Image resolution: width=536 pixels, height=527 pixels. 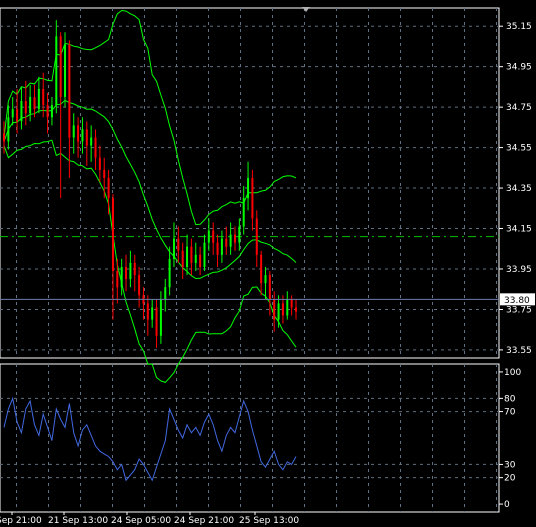 I want to click on price-axis-label: 33.75, so click(x=519, y=310).